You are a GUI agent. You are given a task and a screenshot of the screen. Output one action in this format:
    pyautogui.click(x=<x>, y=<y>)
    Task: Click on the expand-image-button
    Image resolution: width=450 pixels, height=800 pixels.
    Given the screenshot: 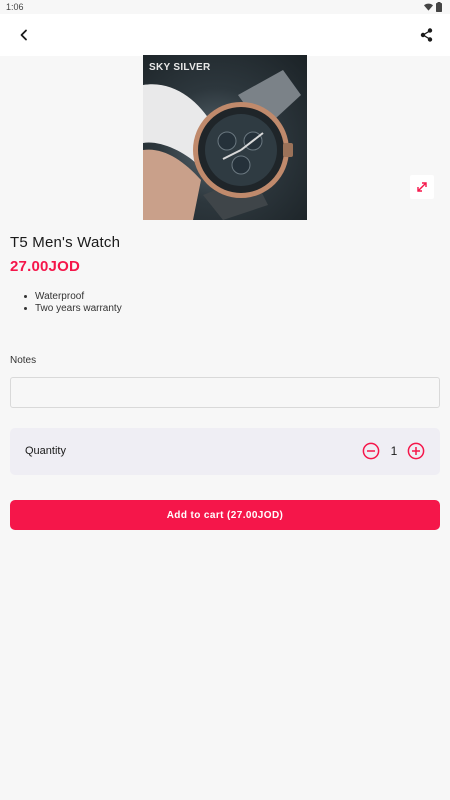 What is the action you would take?
    pyautogui.click(x=422, y=187)
    